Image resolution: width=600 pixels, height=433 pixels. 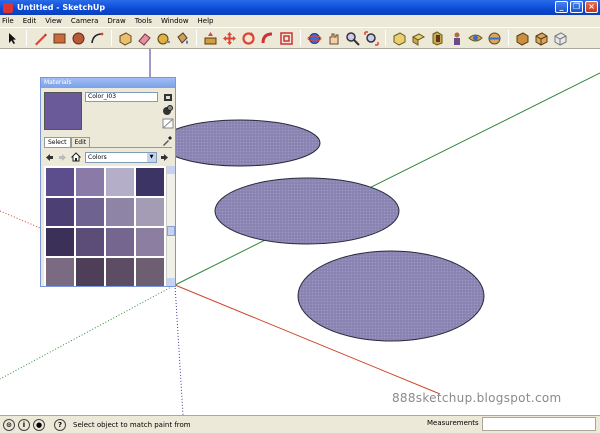 What do you see at coordinates (57, 142) in the screenshot?
I see `tab-select: Select` at bounding box center [57, 142].